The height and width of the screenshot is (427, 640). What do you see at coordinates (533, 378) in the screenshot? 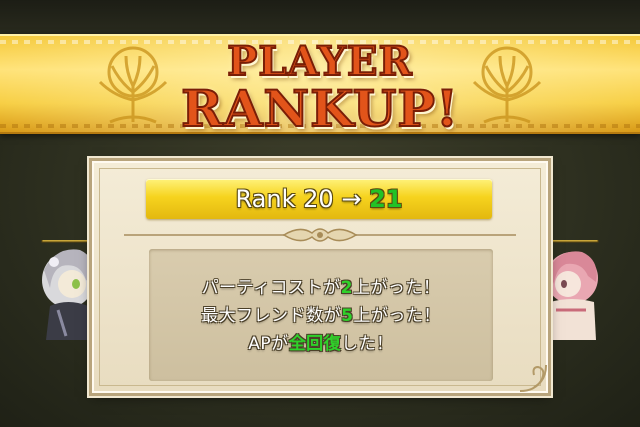
I see `corner-flourish-icon` at bounding box center [533, 378].